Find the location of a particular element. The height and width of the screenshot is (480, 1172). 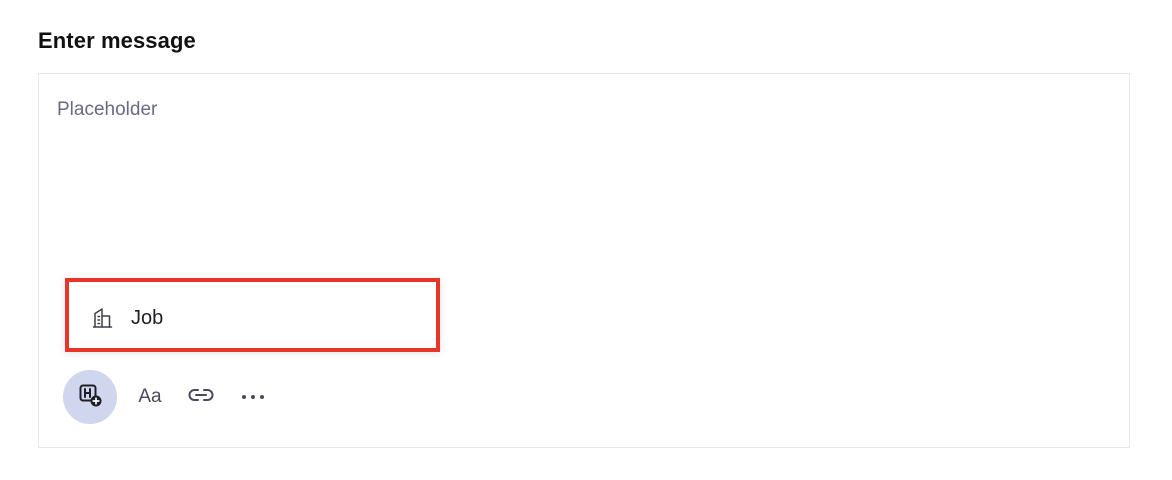

more-icon is located at coordinates (253, 397).